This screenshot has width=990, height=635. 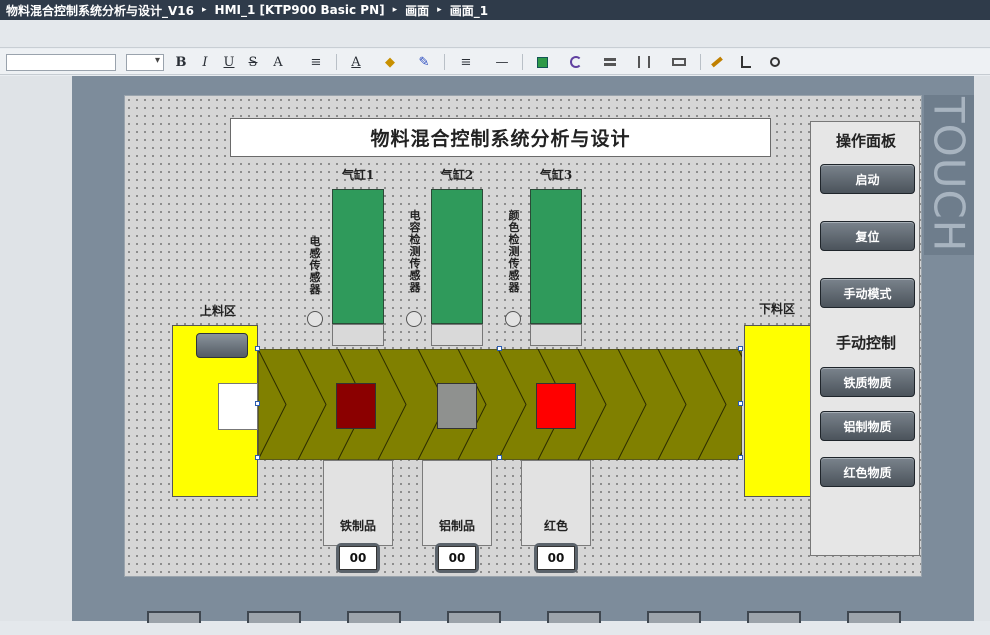 I want to click on counter-red: 00, so click(x=556, y=558).